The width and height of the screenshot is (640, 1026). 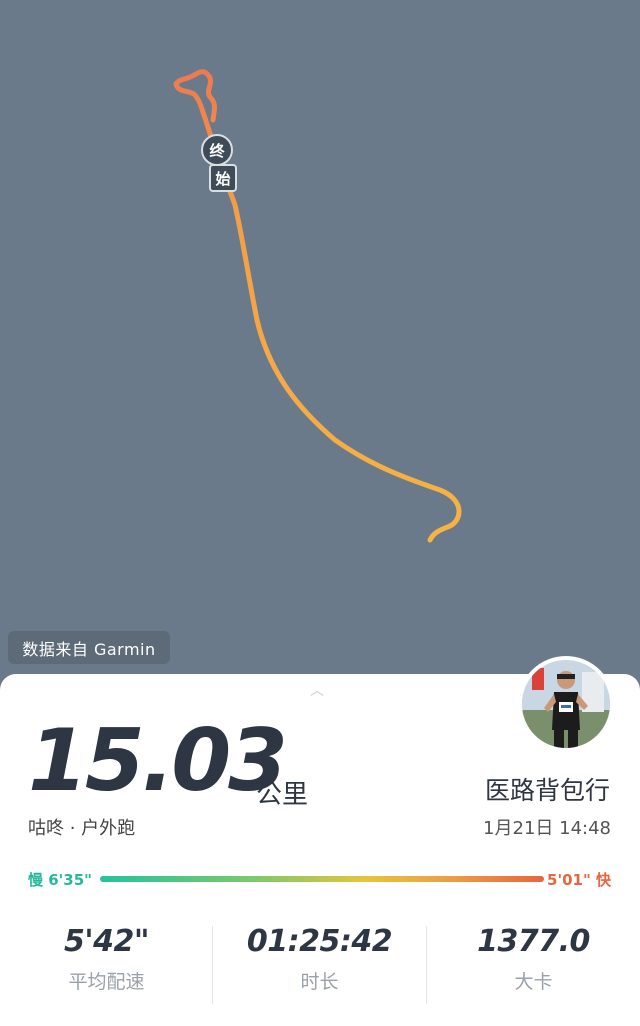 I want to click on route-end-marker: 终, so click(x=217, y=150).